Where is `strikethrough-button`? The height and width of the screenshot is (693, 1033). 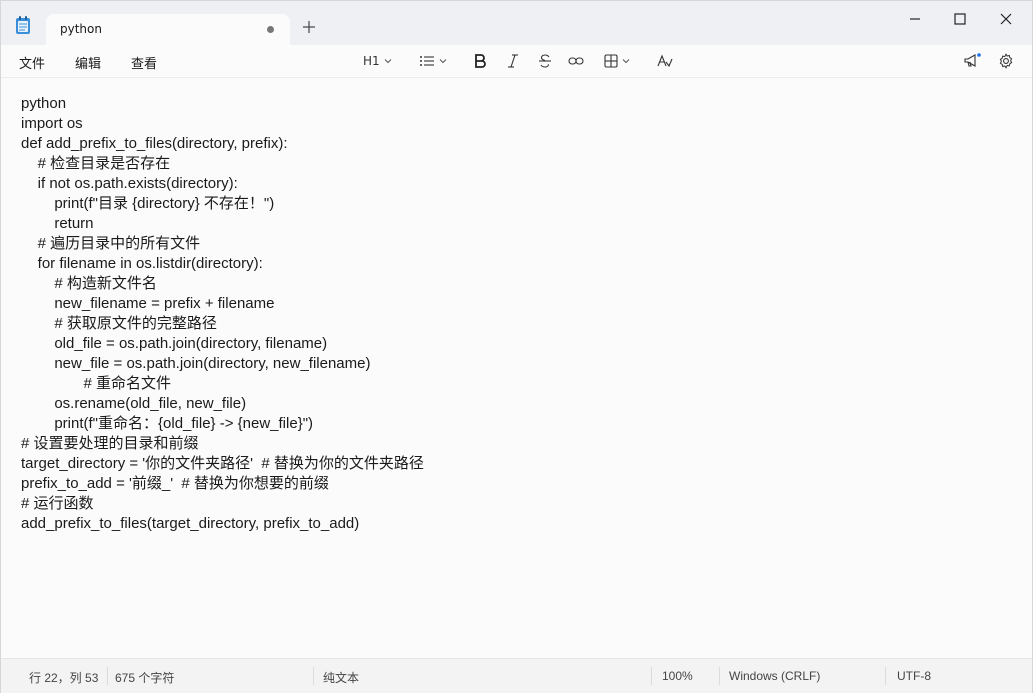 strikethrough-button is located at coordinates (545, 61).